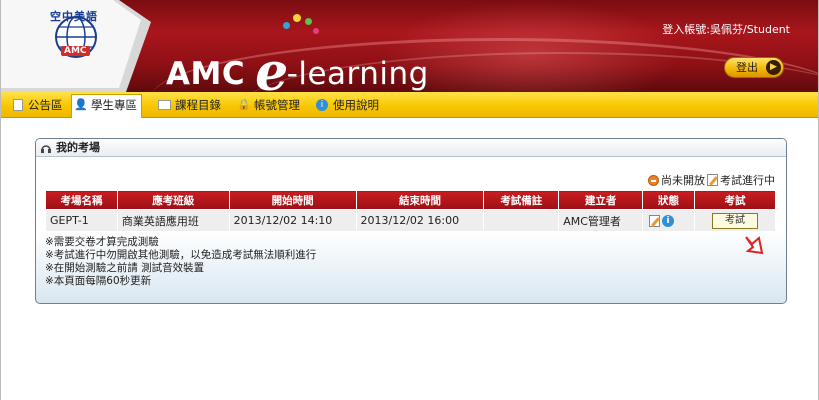 The width and height of the screenshot is (819, 400). What do you see at coordinates (521, 220) in the screenshot?
I see `cell-note` at bounding box center [521, 220].